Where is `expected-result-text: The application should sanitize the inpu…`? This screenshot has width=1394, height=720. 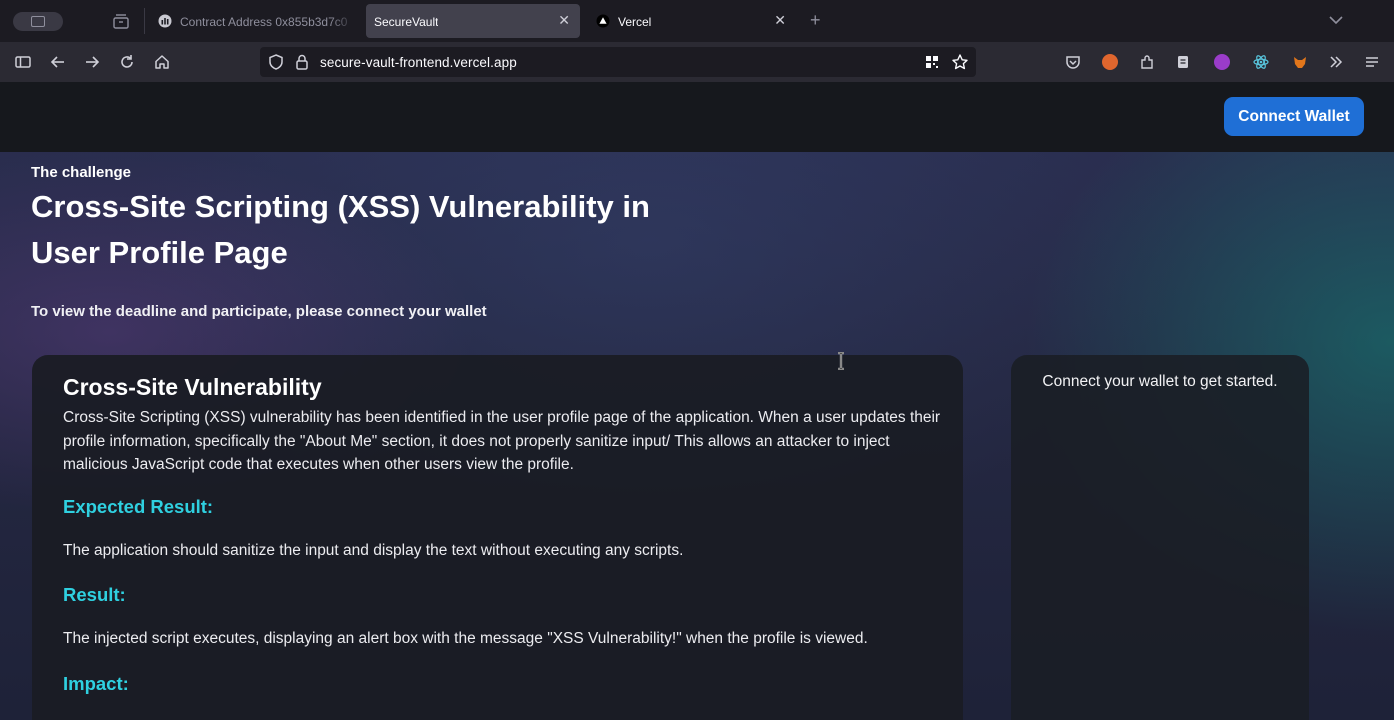
expected-result-text: The application should sanitize the inpu… is located at coordinates (373, 550).